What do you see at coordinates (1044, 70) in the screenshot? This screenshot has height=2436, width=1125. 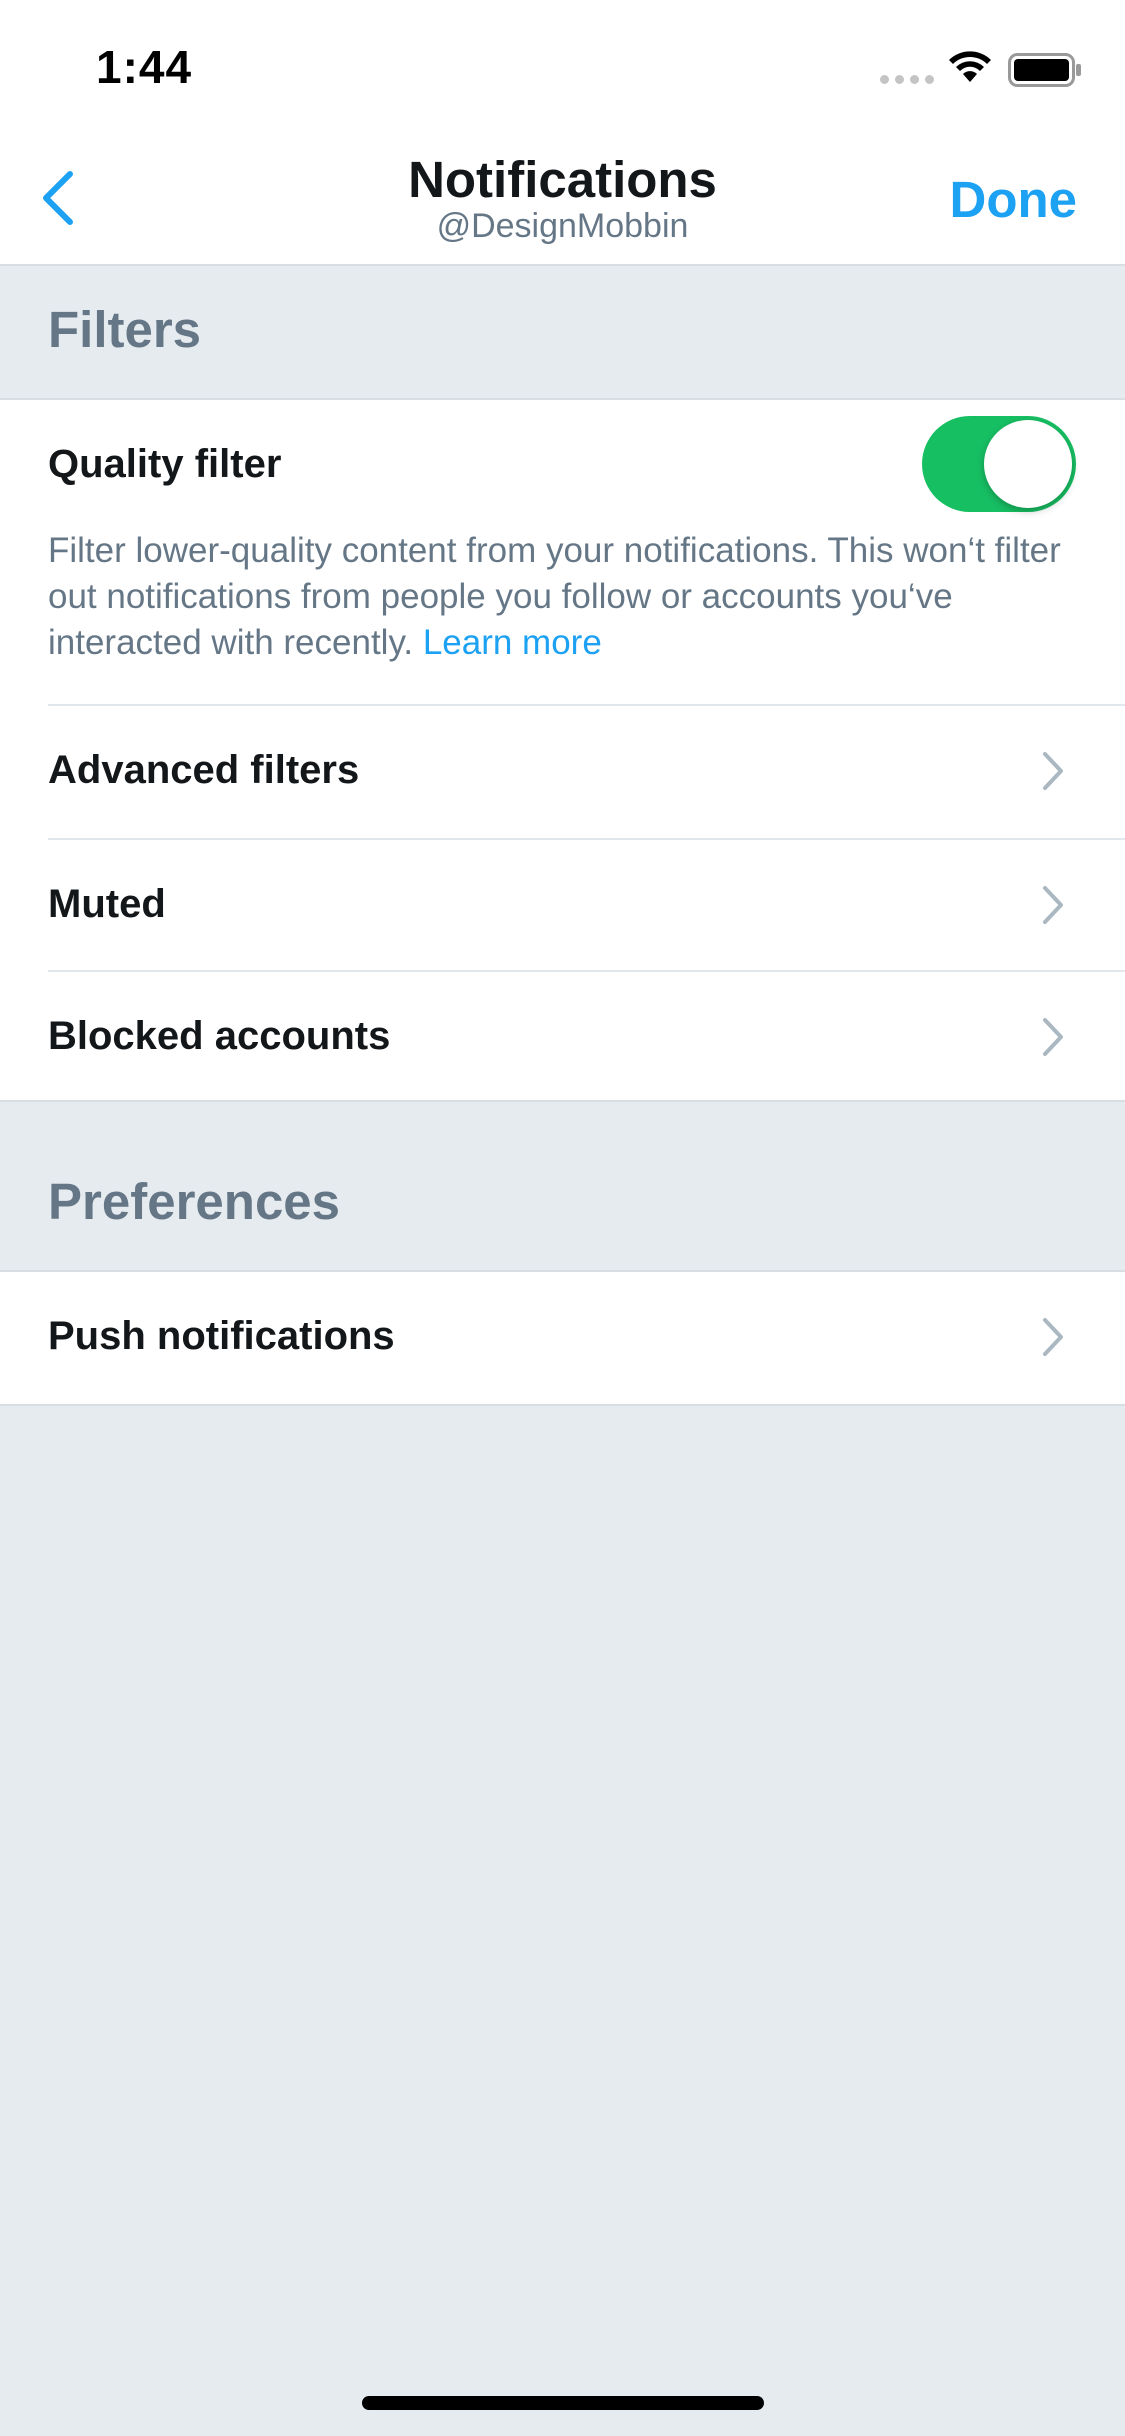 I see `battery-icon` at bounding box center [1044, 70].